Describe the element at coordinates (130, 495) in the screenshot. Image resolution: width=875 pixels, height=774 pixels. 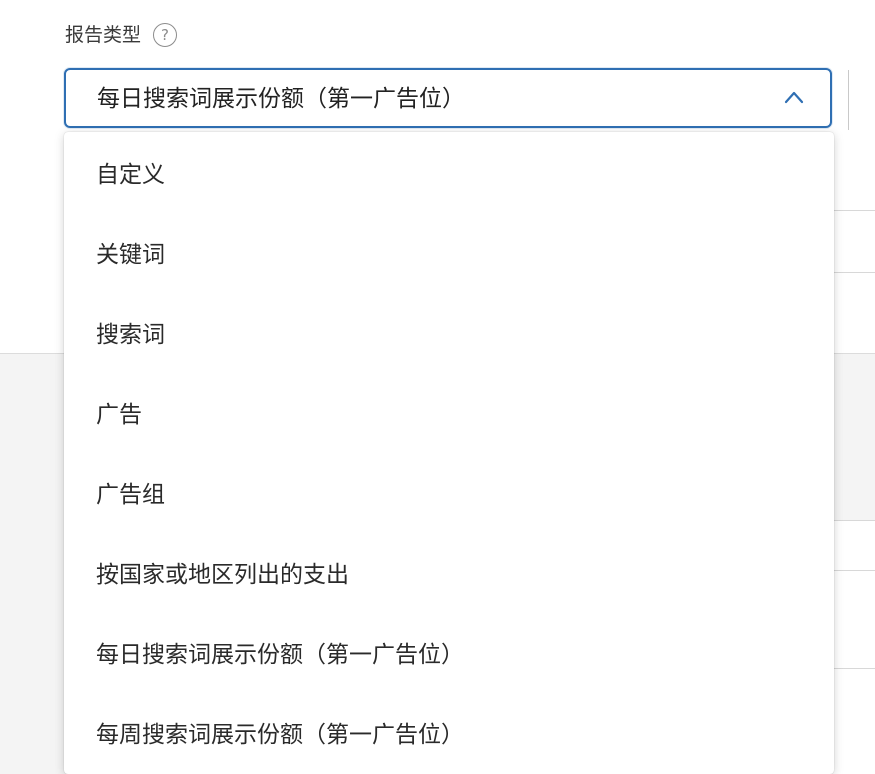
I see `menu-item-label: 广告组` at that location.